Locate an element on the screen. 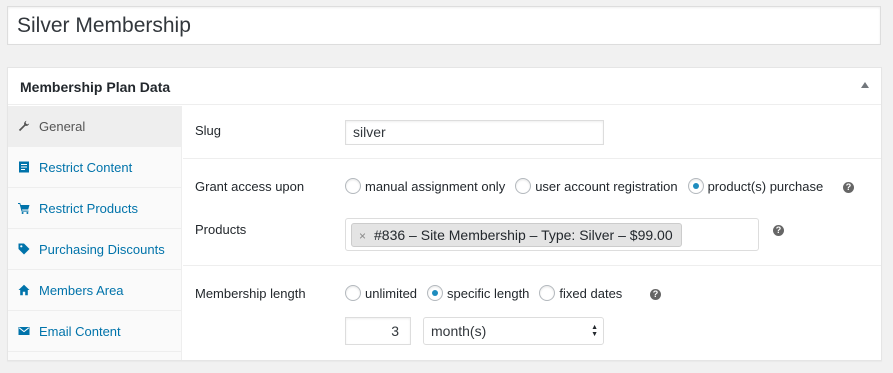  radio-label: specific length is located at coordinates (488, 293).